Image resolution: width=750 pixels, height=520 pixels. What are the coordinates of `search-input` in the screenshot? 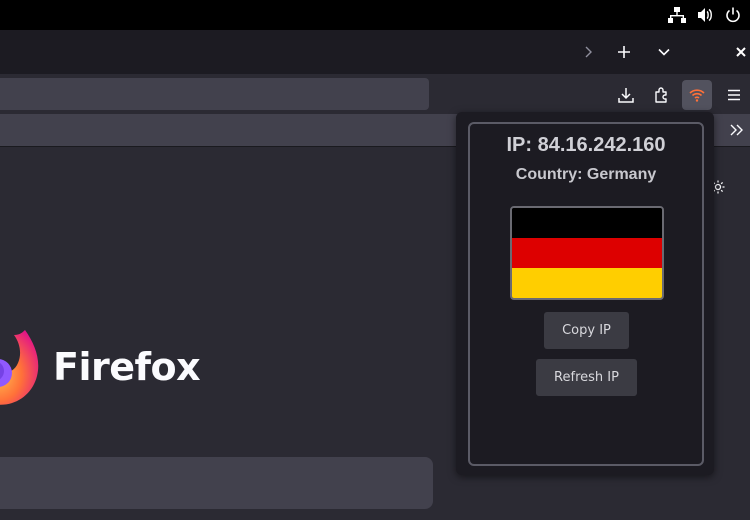 It's located at (216, 483).